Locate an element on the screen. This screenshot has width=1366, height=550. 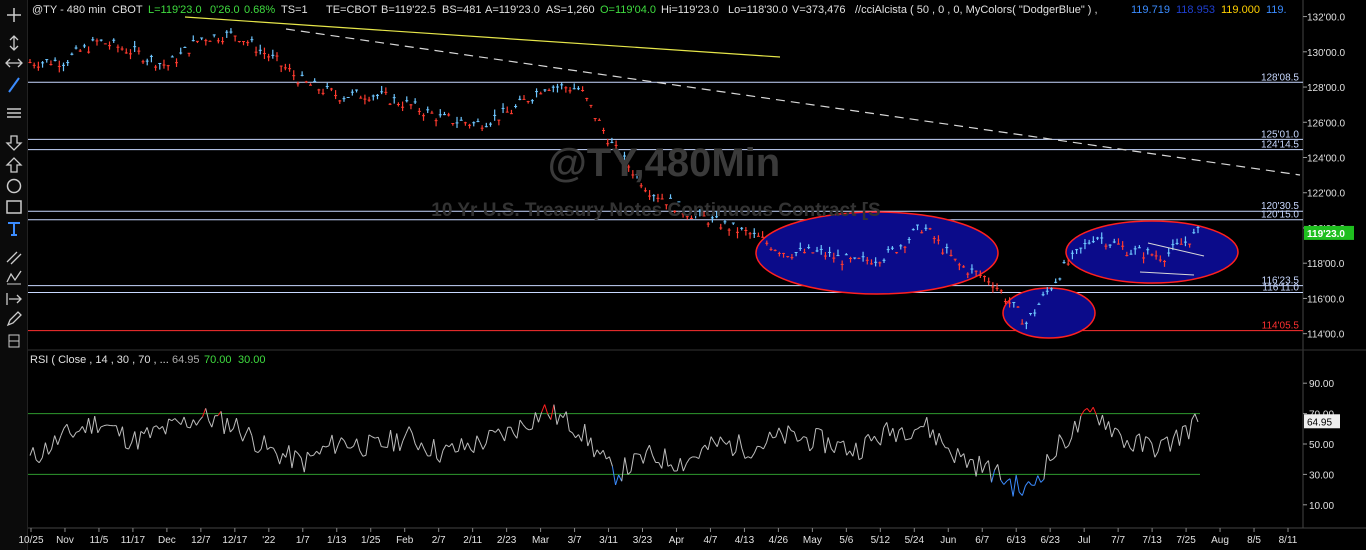
time-tick-label: 2/7 is located at coordinates (439, 540).